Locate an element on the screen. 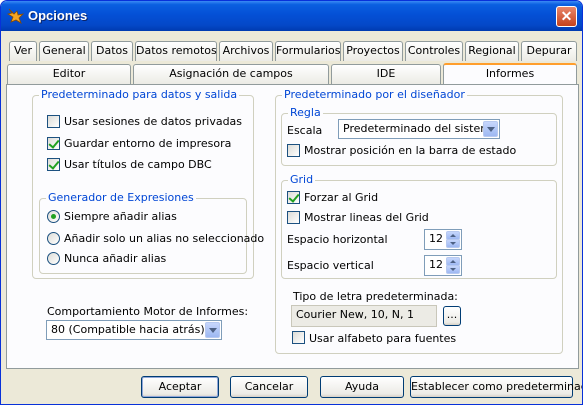  private-sessions-checkbox is located at coordinates (53, 121).